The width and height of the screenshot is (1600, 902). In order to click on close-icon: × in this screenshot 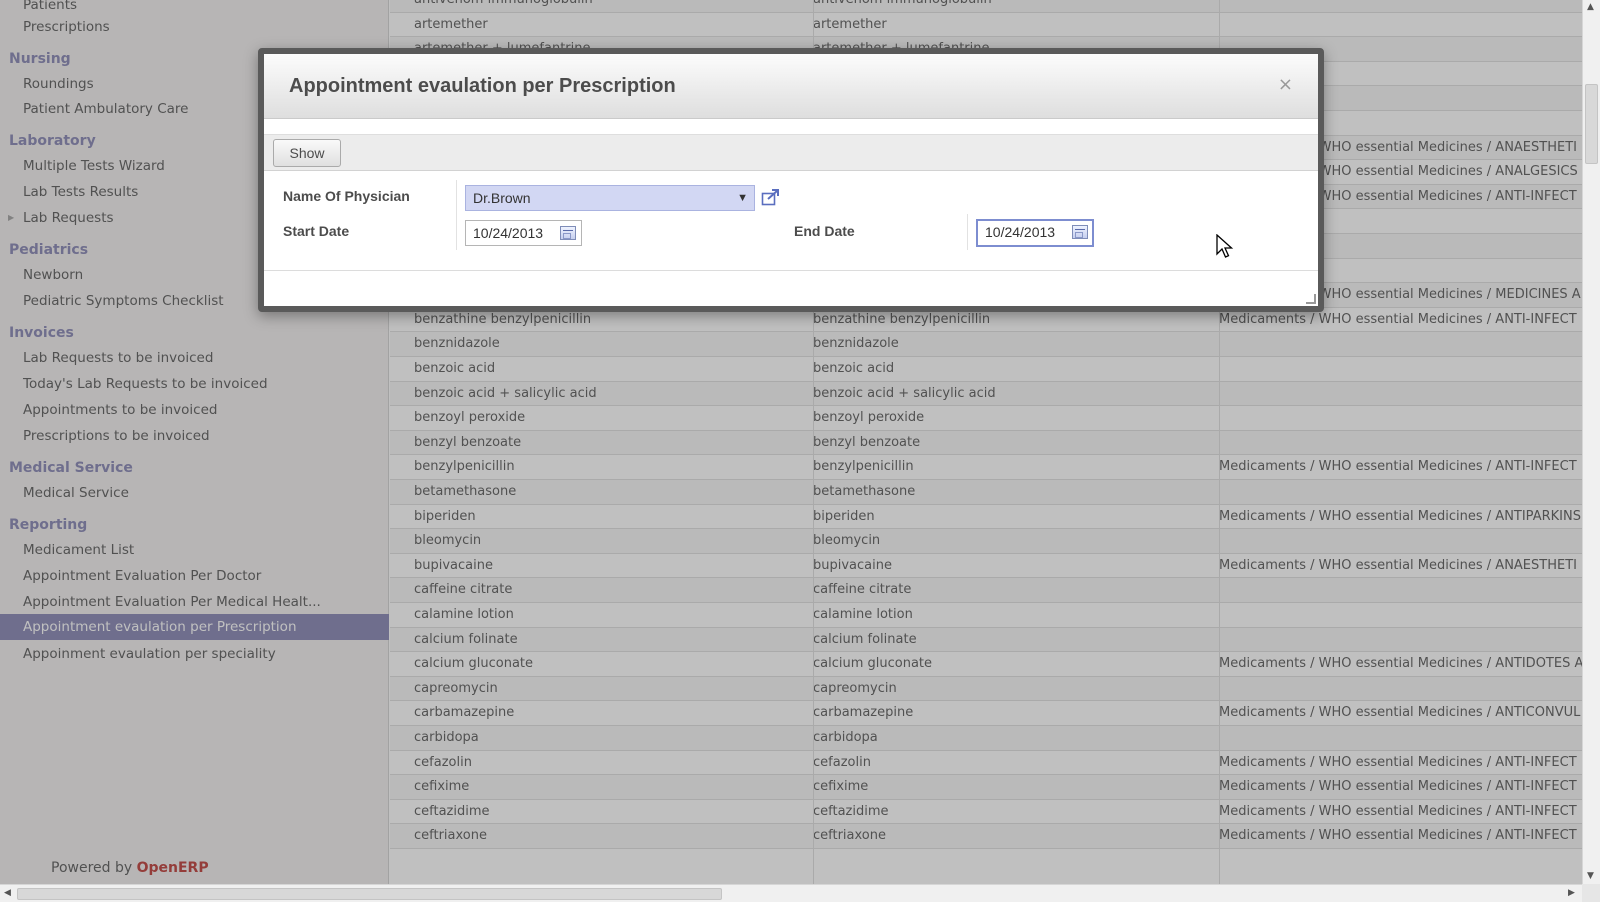, I will do `click(1285, 84)`.